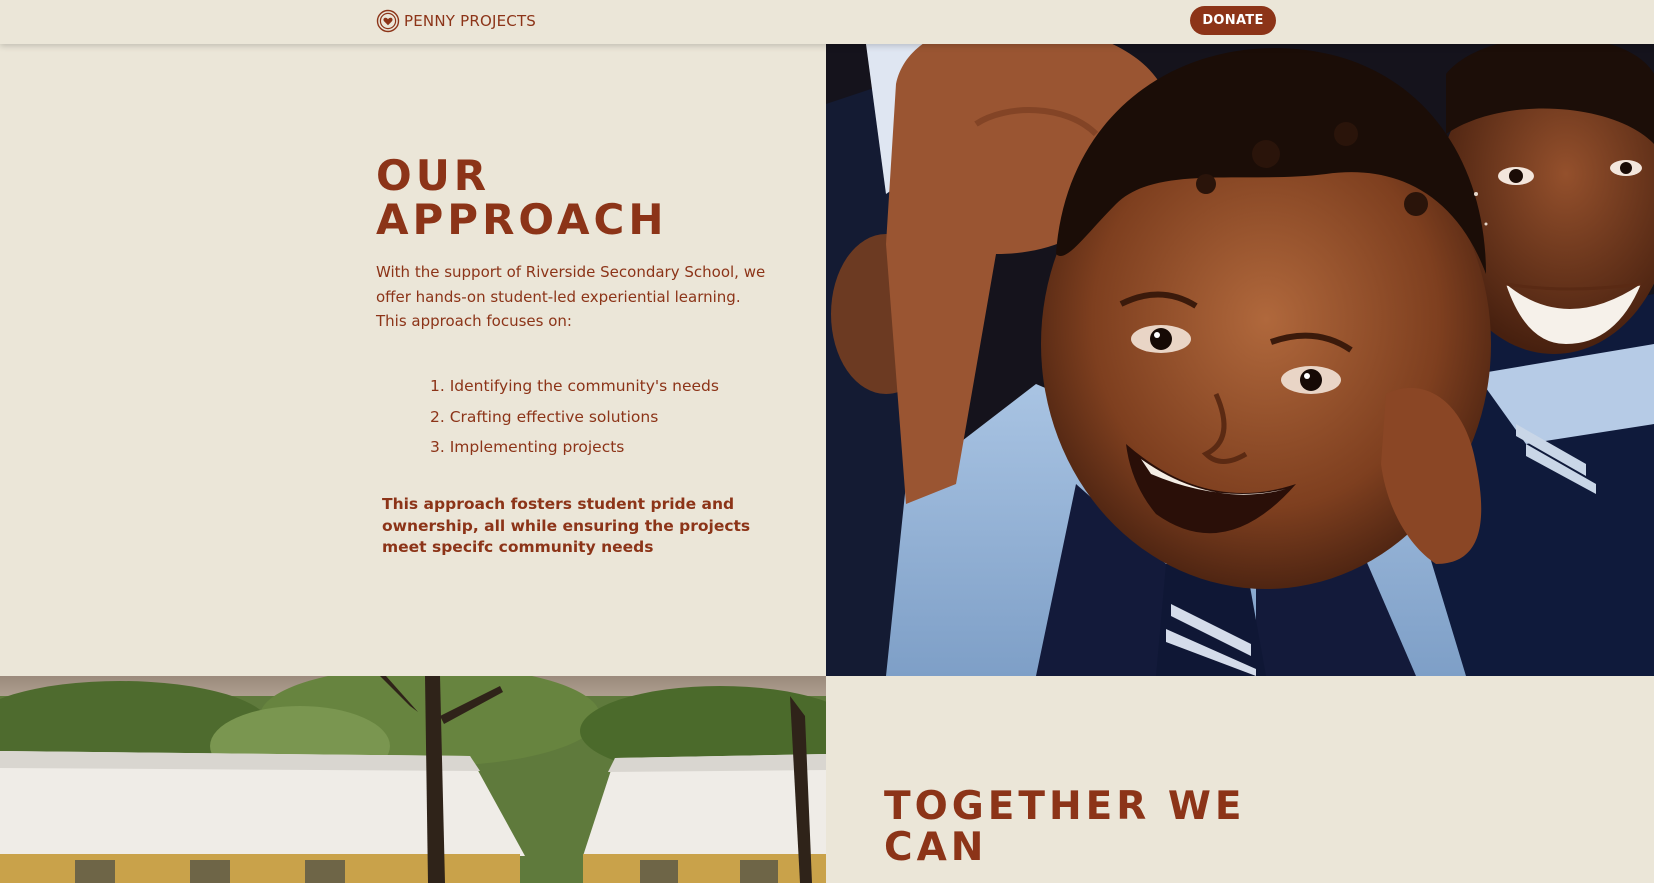 The width and height of the screenshot is (1654, 883). I want to click on approach-step: 2. Crafting effective solutions, so click(544, 416).